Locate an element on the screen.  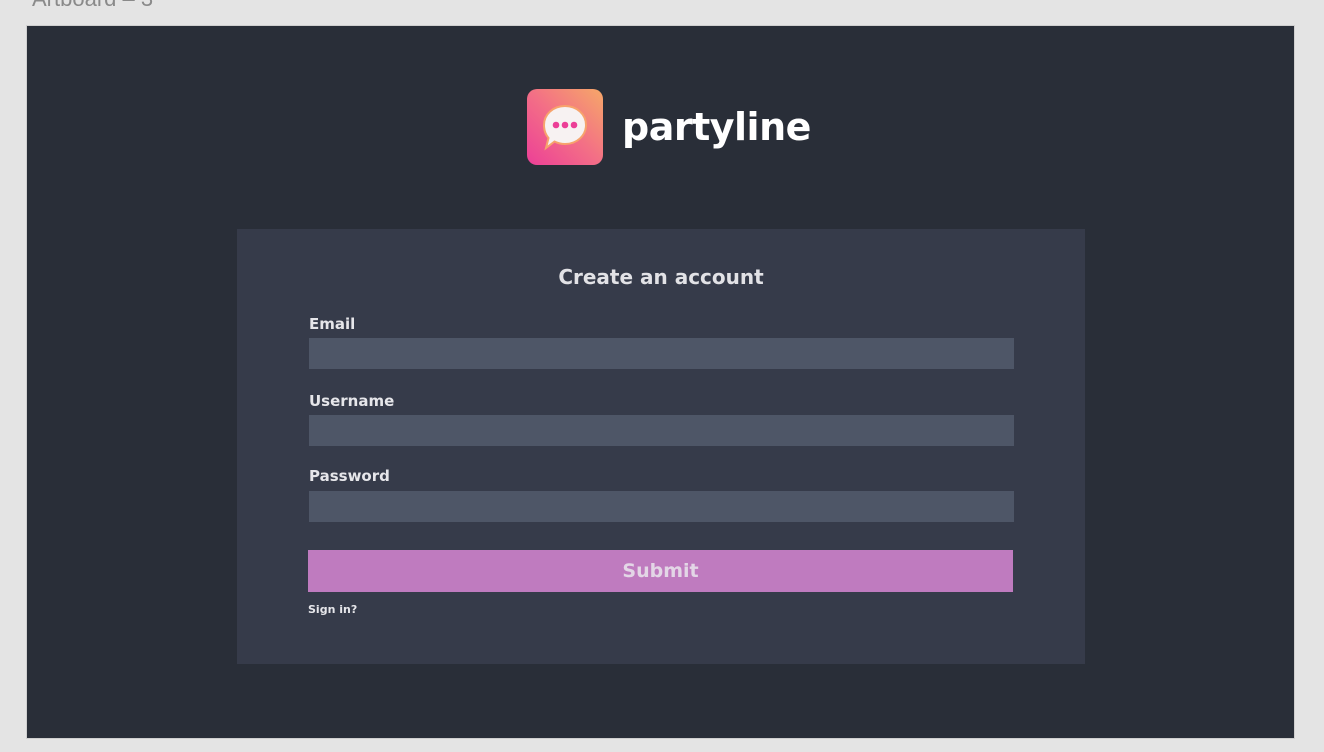
brand-header: partyline is located at coordinates (669, 127).